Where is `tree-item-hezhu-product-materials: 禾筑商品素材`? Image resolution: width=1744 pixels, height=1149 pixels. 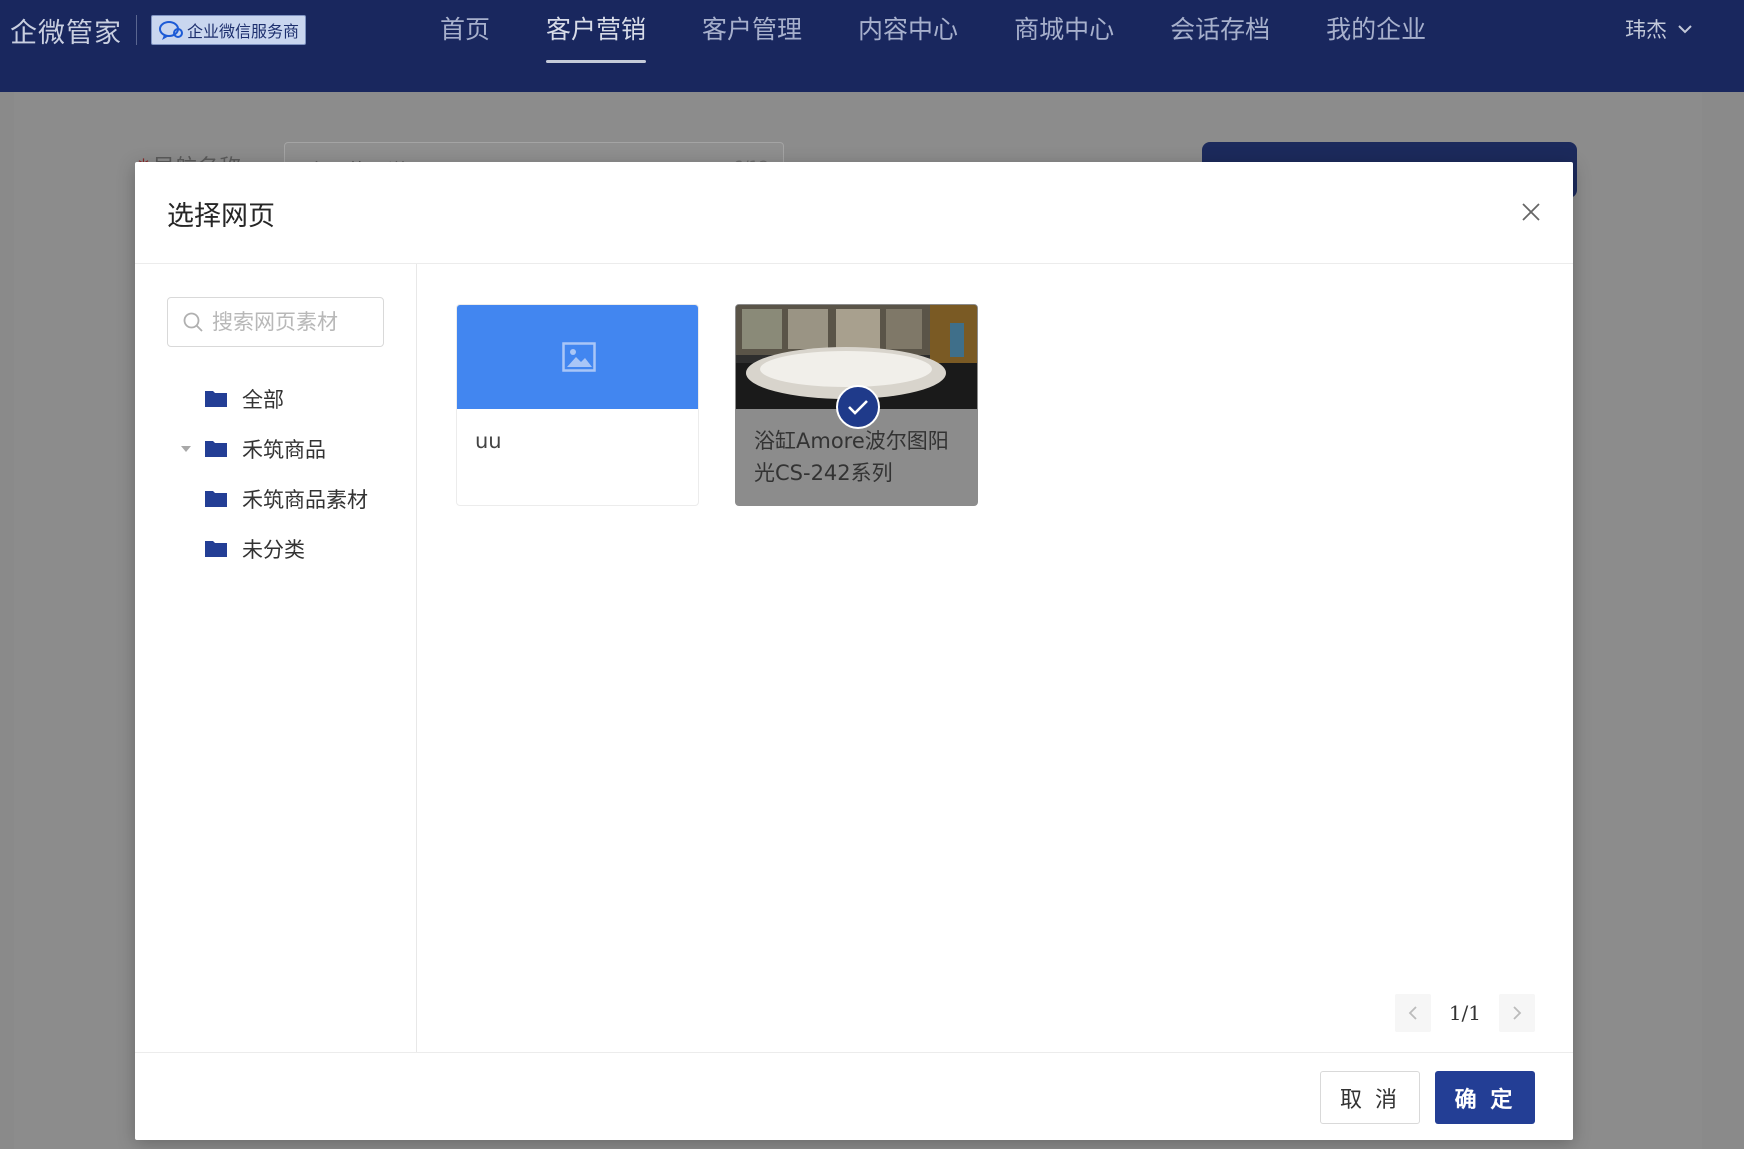
tree-item-hezhu-product-materials: 禾筑商品素材 is located at coordinates (276, 499).